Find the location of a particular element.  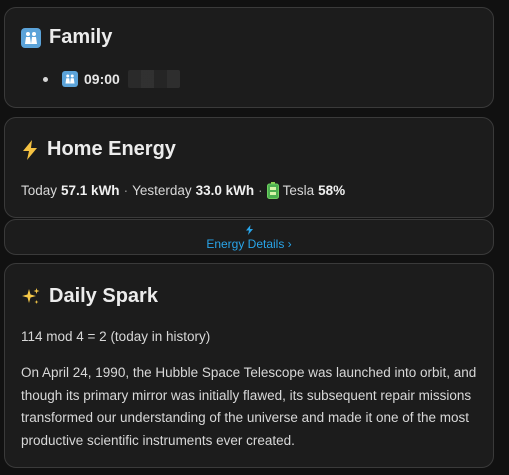

today-value: 57.1 kWh is located at coordinates (90, 190).